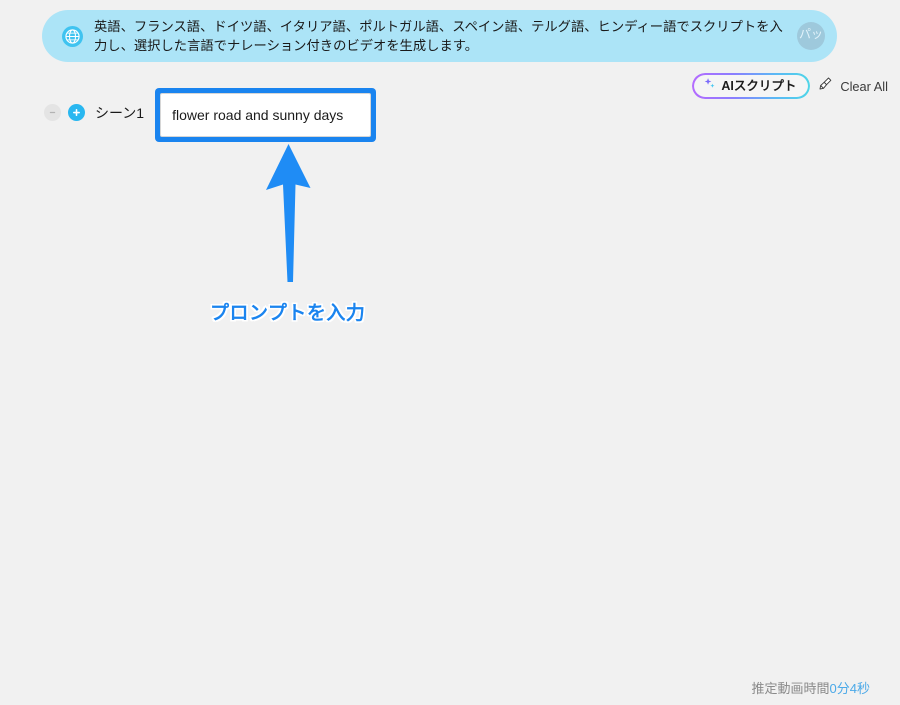 The height and width of the screenshot is (705, 900). I want to click on scene-prompt-input, so click(266, 115).